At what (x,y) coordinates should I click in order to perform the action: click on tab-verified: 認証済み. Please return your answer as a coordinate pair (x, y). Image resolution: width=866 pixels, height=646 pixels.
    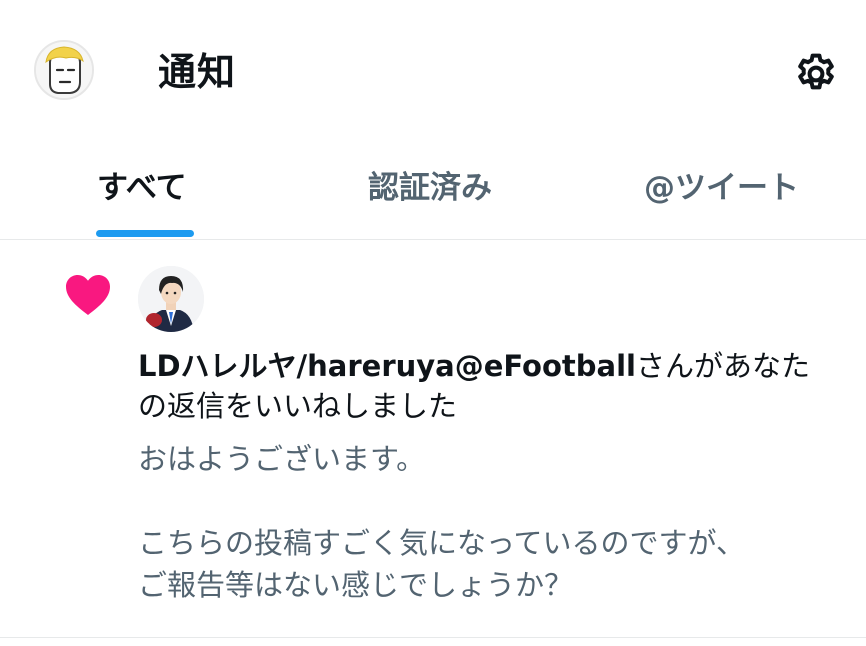
    Looking at the image, I should click on (435, 192).